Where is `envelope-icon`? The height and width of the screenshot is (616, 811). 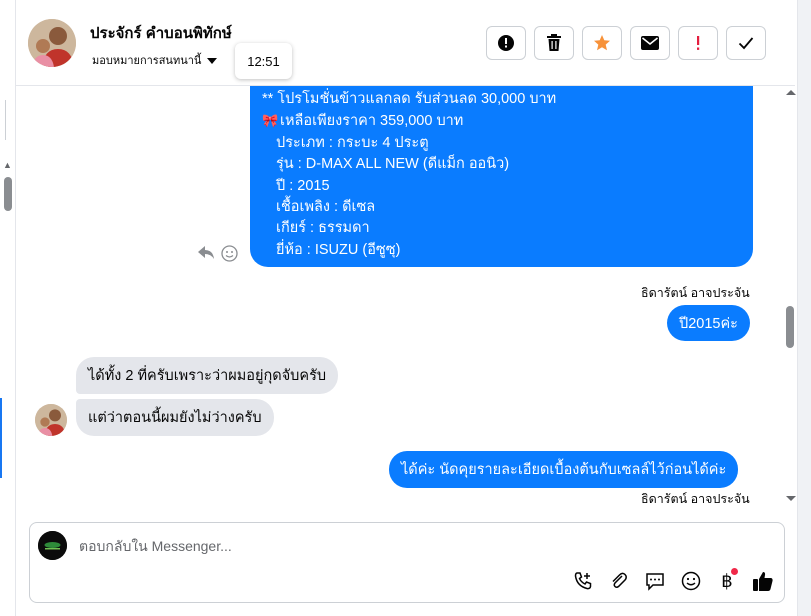 envelope-icon is located at coordinates (650, 43).